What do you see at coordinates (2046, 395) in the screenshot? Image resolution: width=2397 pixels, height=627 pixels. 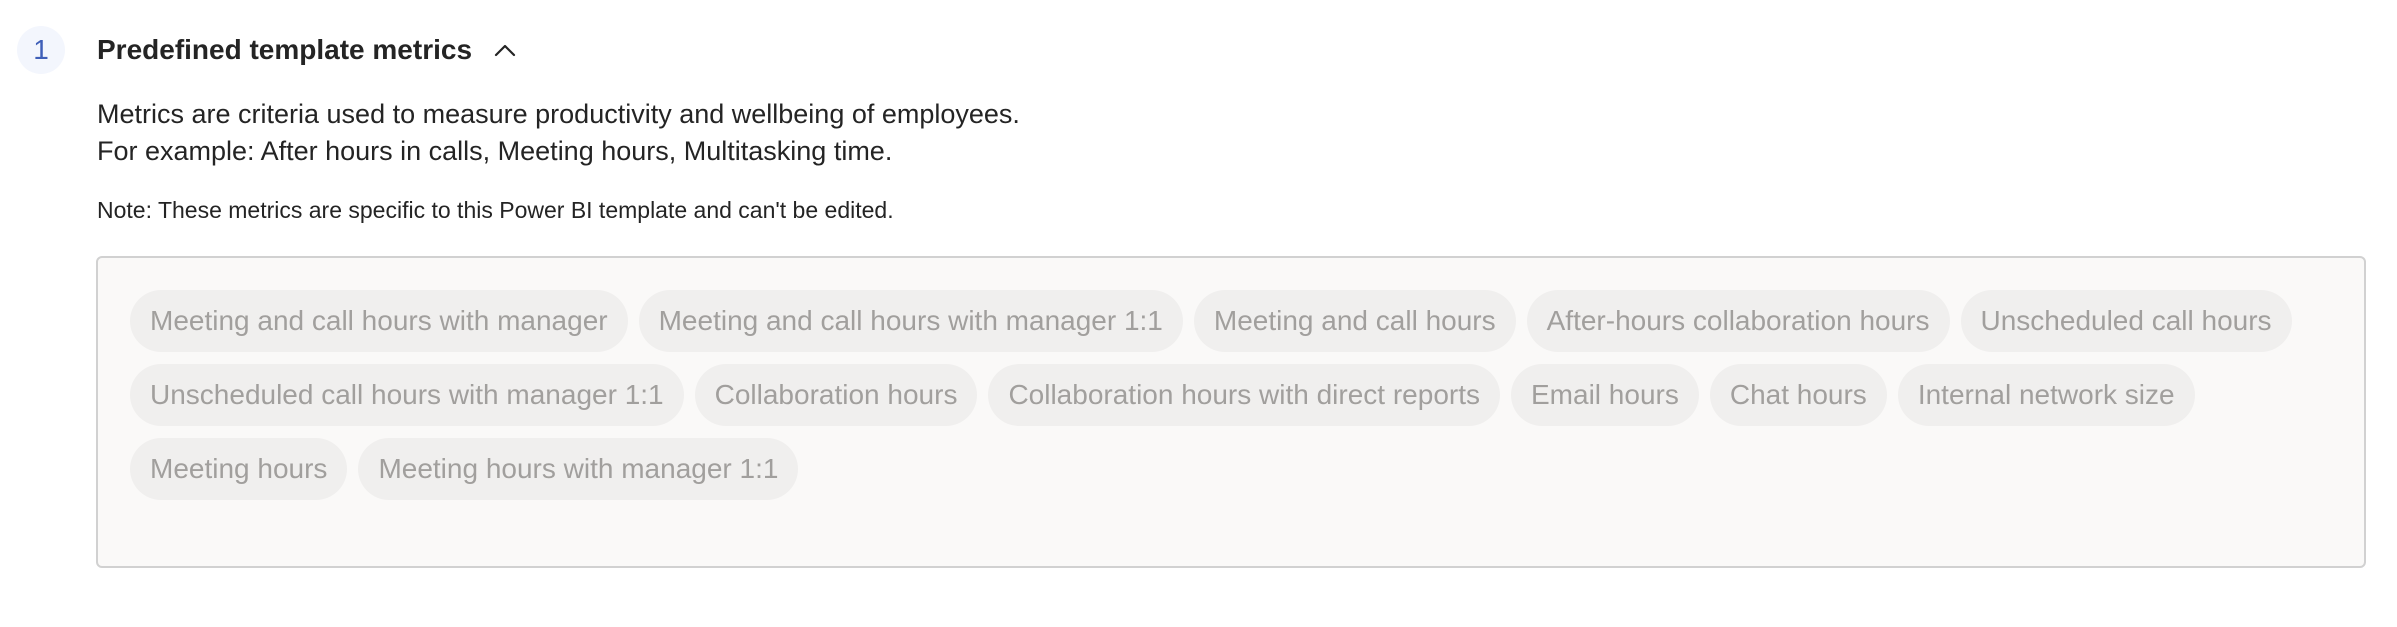 I see `metric-chip: Internal network size` at bounding box center [2046, 395].